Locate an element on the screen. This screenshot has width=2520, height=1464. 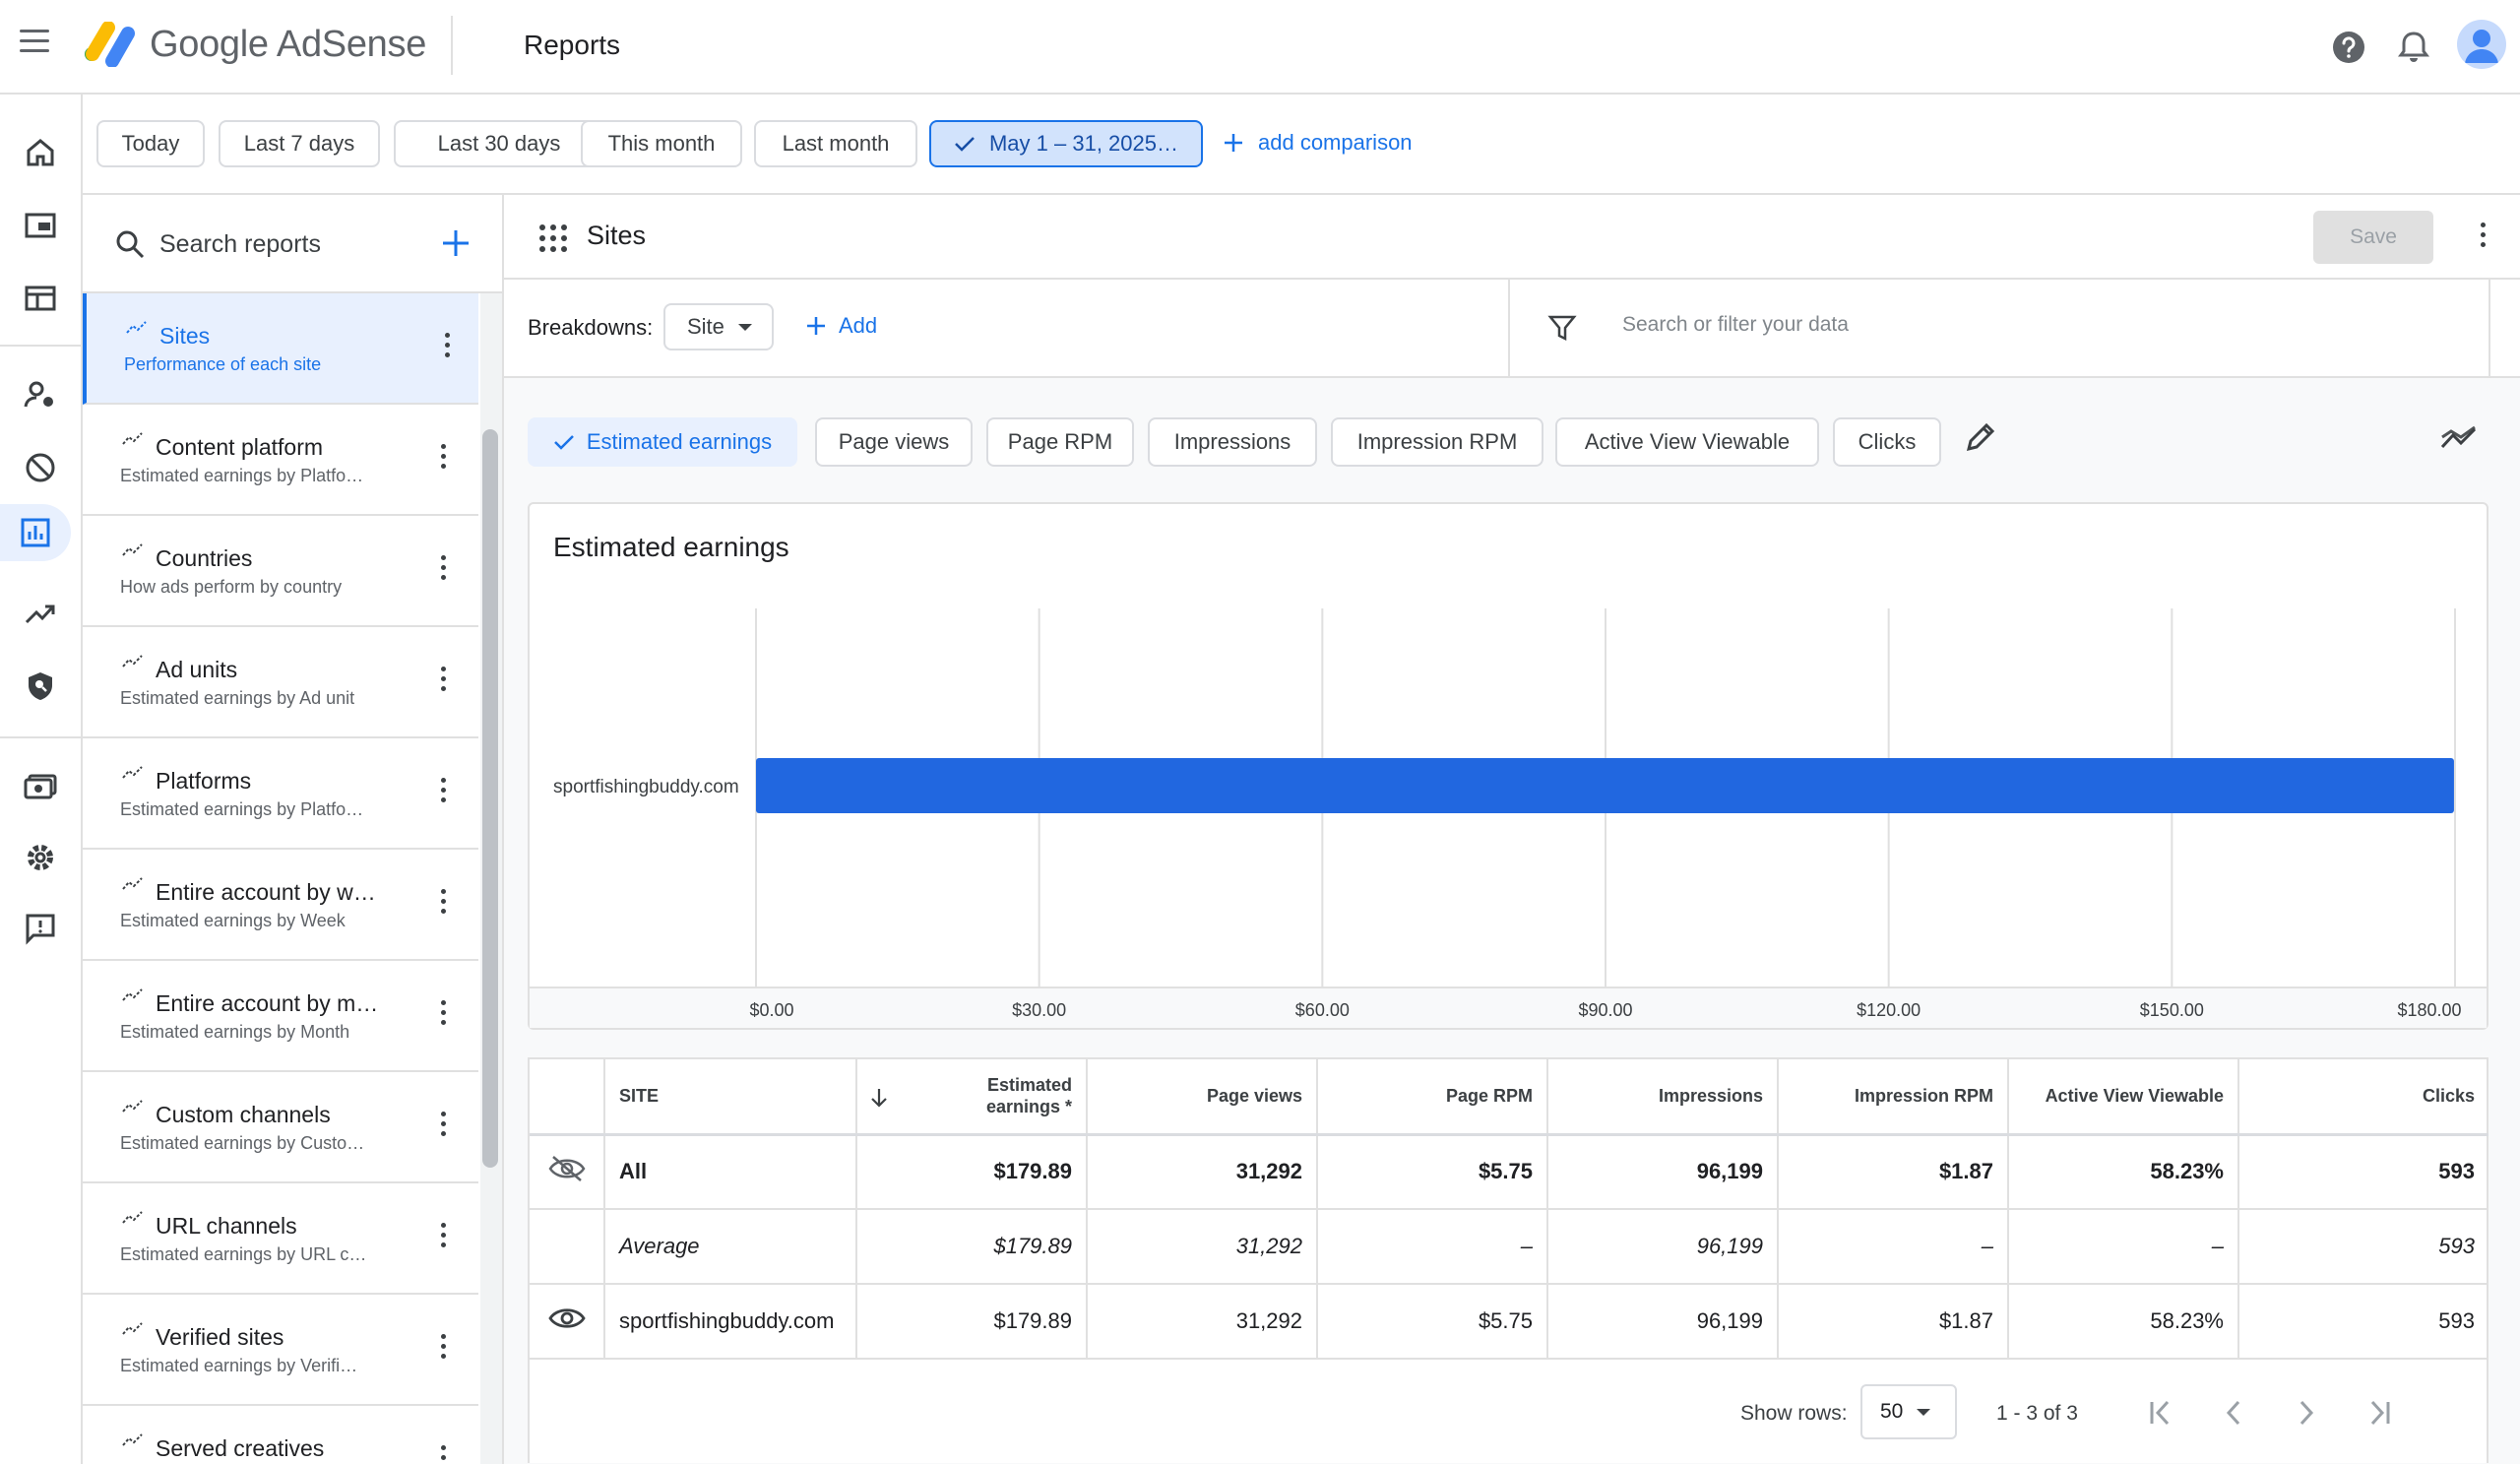
chip-last-7-days: Last 7 days is located at coordinates (299, 143).